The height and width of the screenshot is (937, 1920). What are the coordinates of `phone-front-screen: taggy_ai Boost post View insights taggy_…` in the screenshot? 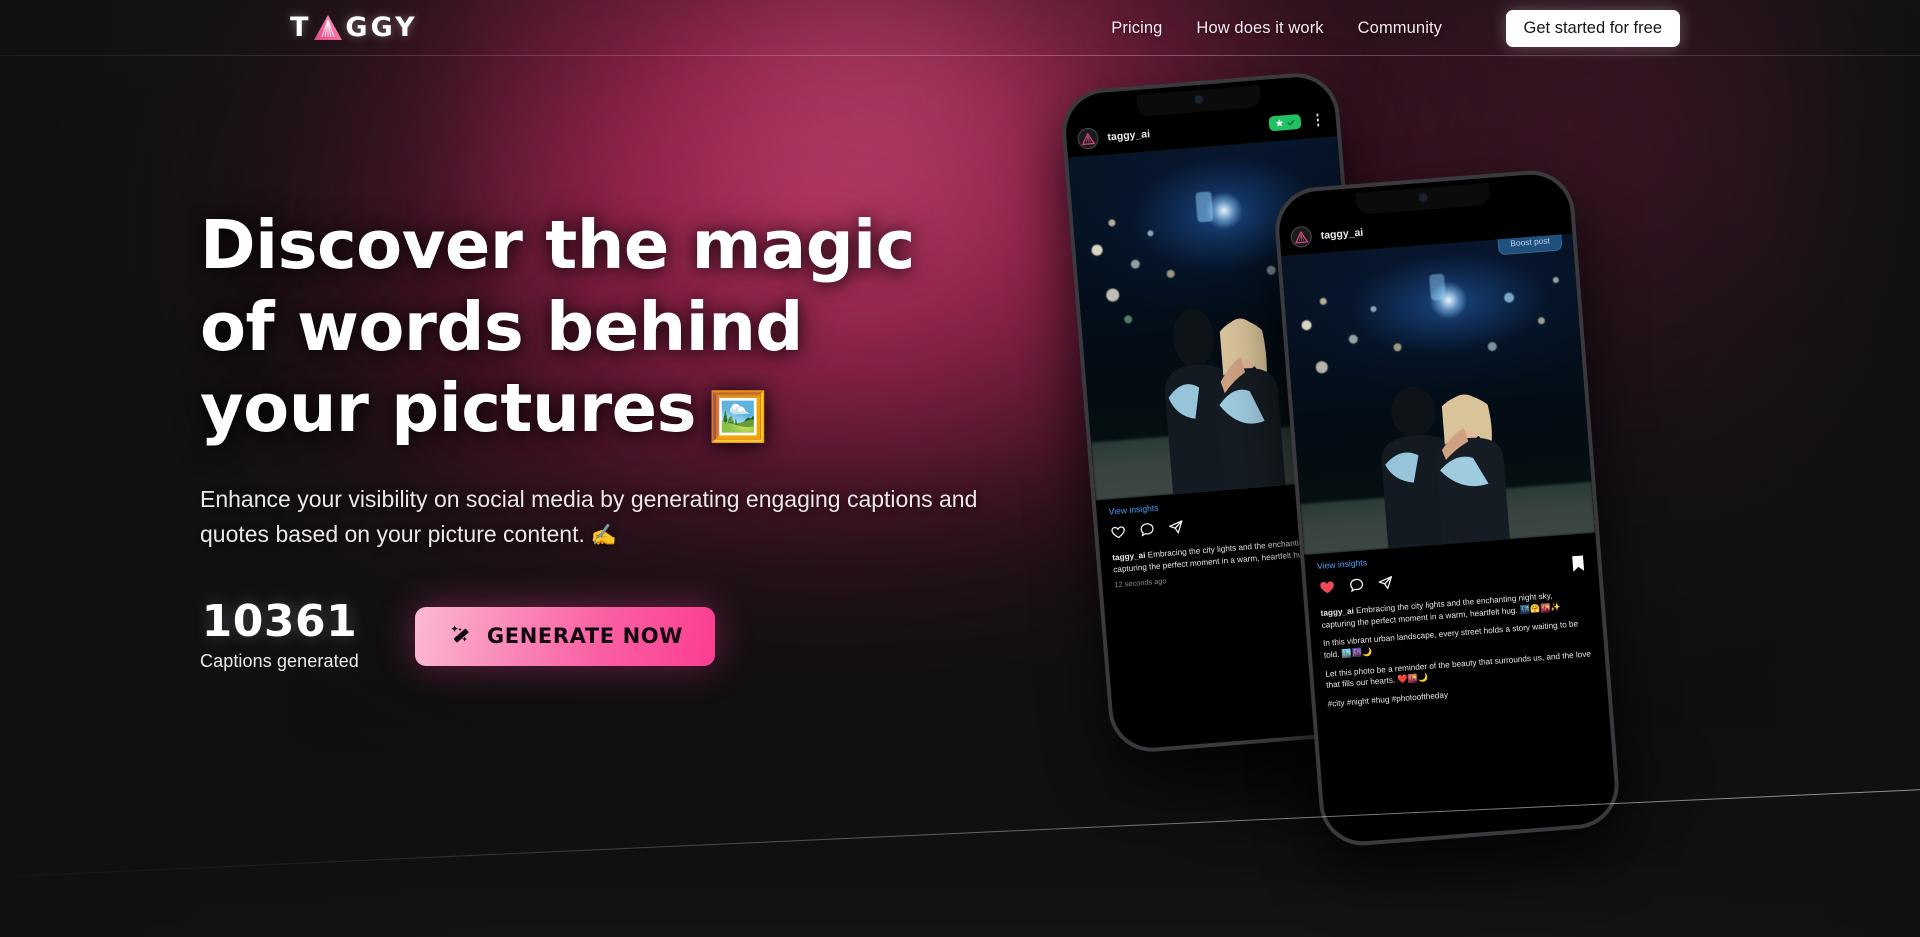 It's located at (1447, 508).